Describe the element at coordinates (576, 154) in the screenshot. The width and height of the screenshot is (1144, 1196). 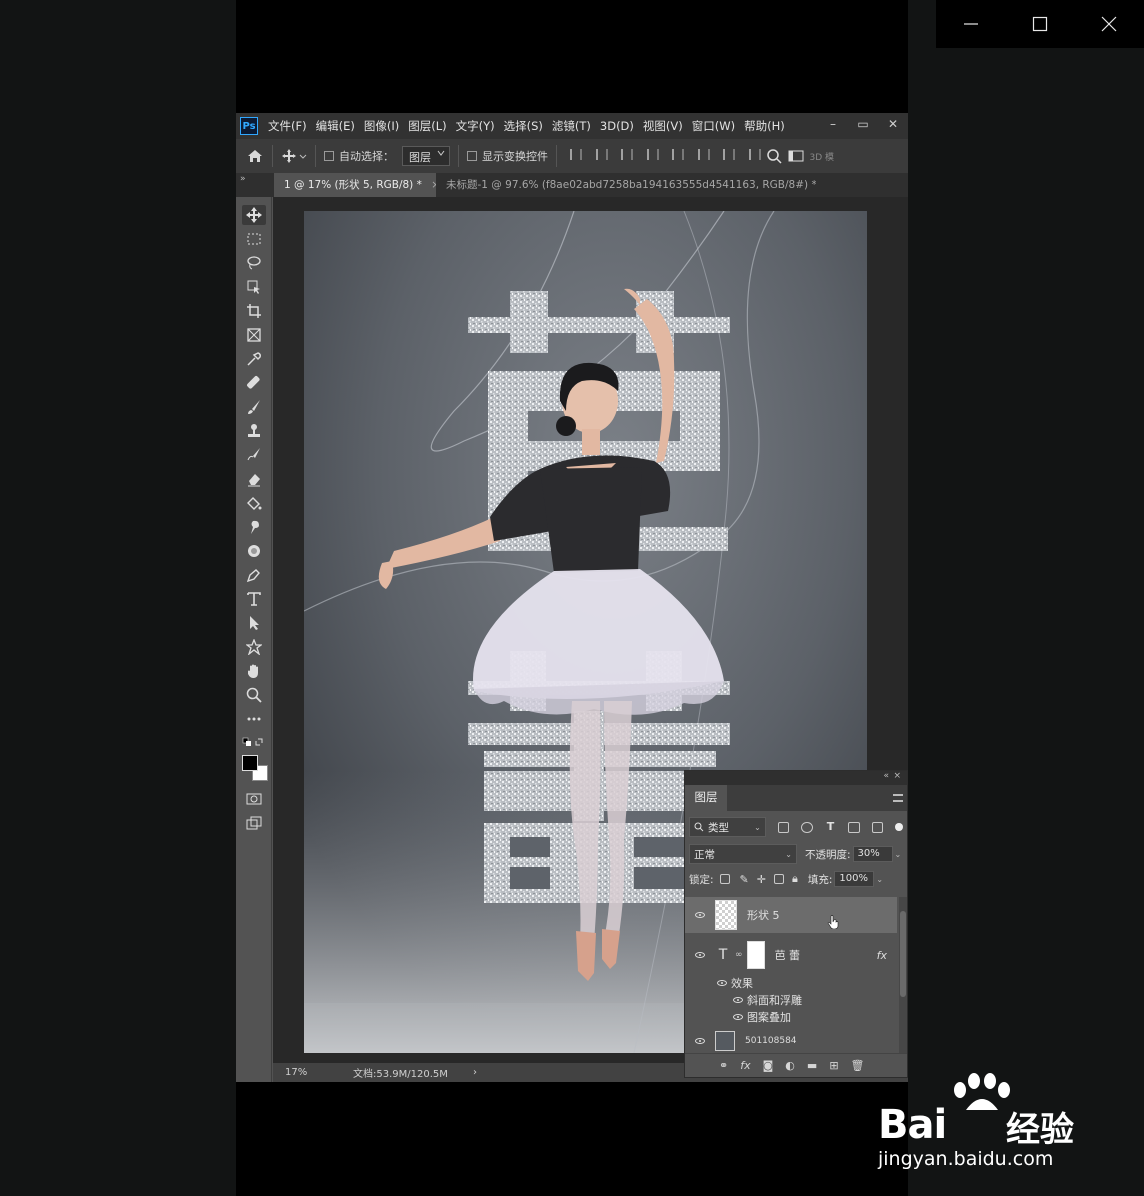
I see `align-left-icon` at that location.